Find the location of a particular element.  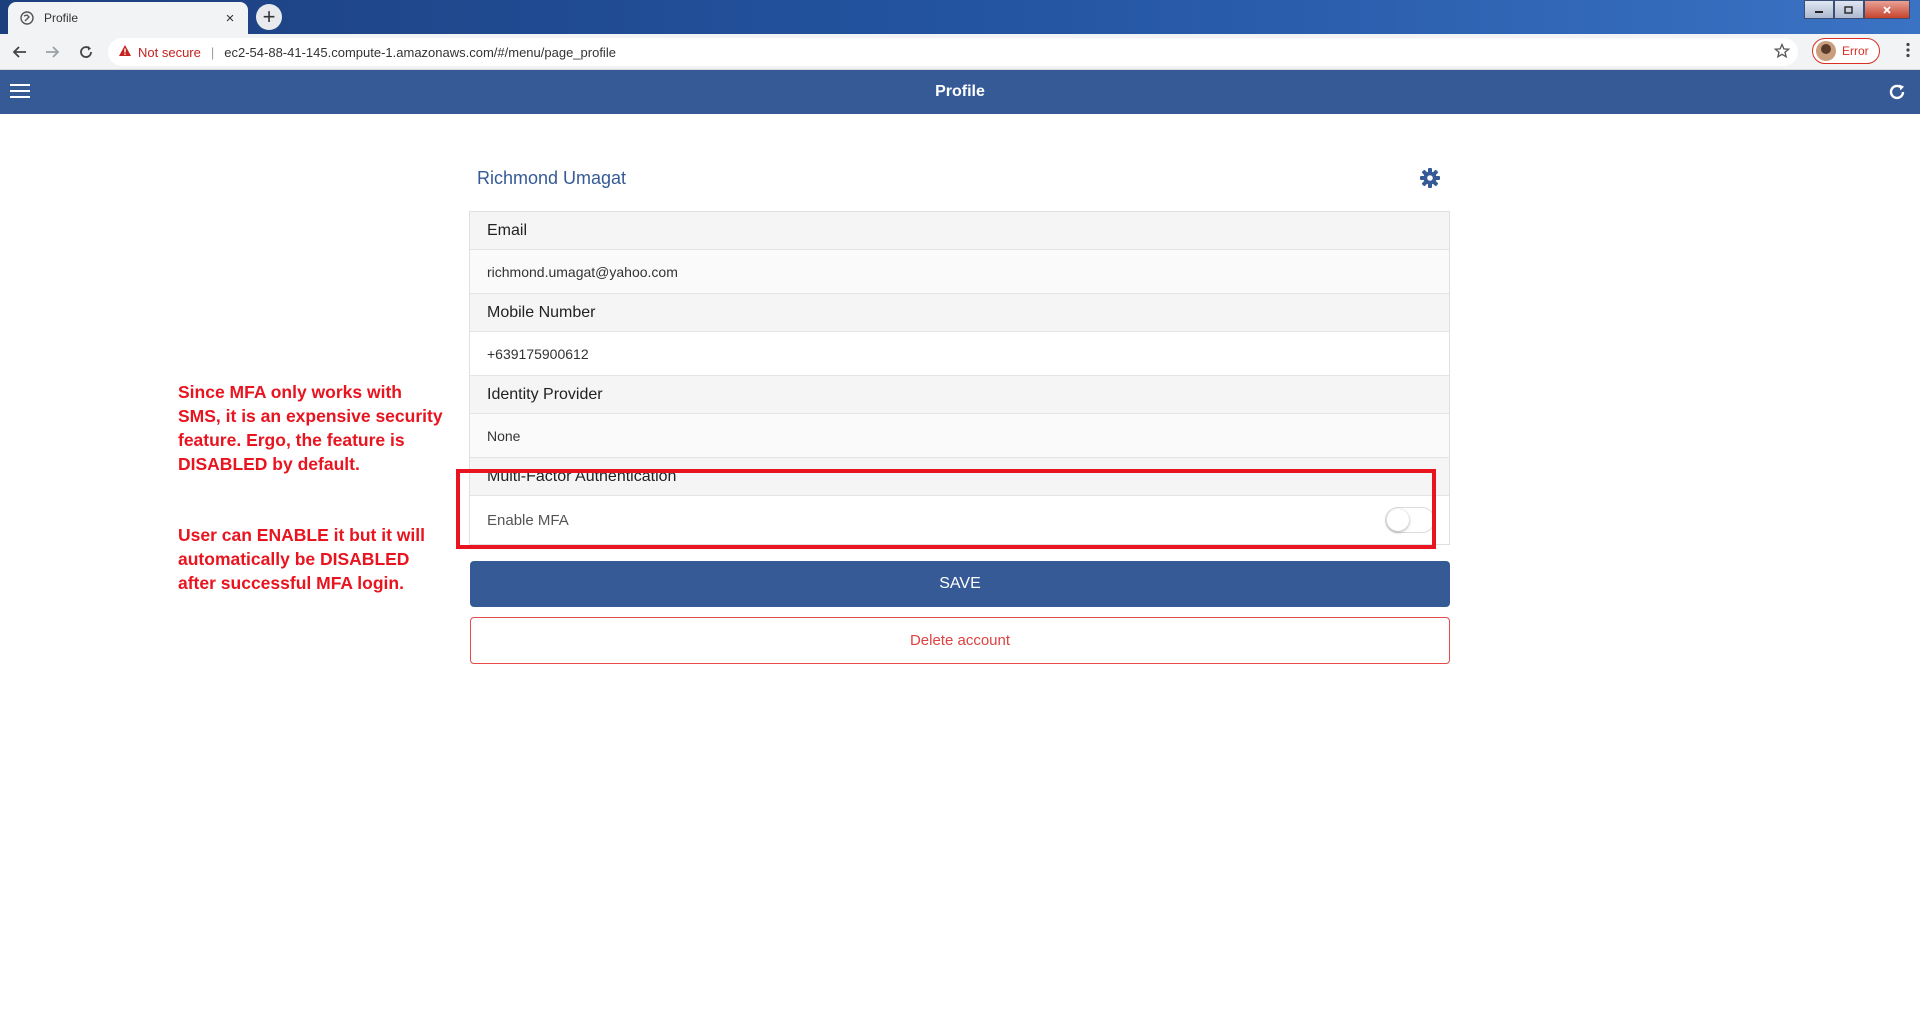

tab-title: Profile is located at coordinates (61, 18).